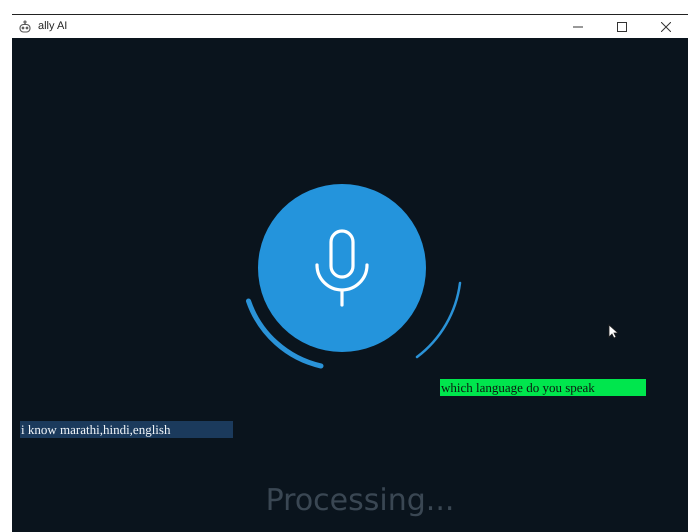 This screenshot has width=688, height=532. I want to click on robot-icon, so click(25, 27).